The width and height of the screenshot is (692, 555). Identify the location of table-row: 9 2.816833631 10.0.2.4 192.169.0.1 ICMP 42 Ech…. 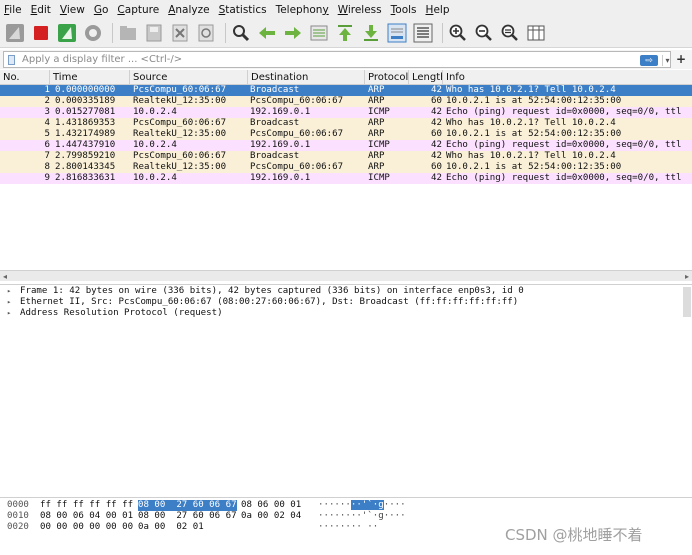
(346, 178).